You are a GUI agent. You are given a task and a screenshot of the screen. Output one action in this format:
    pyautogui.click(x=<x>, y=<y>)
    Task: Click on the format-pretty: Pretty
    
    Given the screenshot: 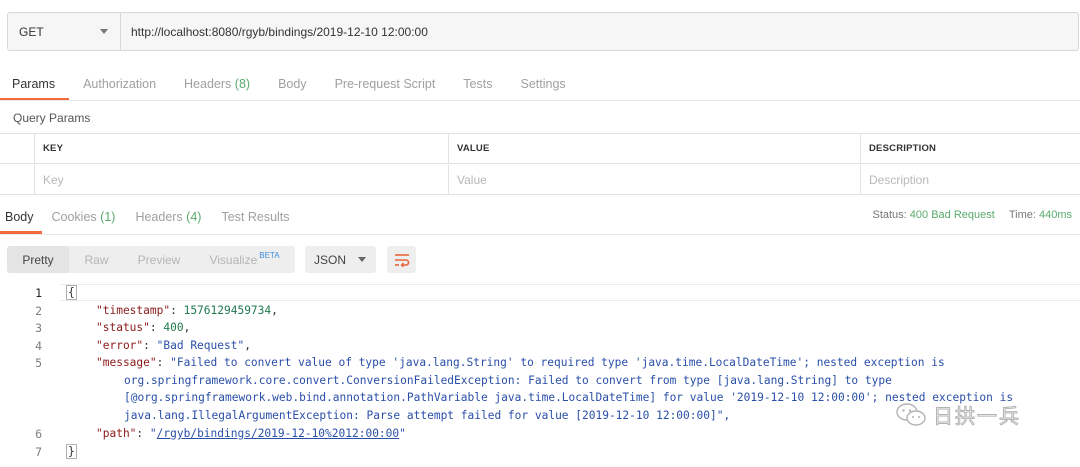 What is the action you would take?
    pyautogui.click(x=38, y=259)
    